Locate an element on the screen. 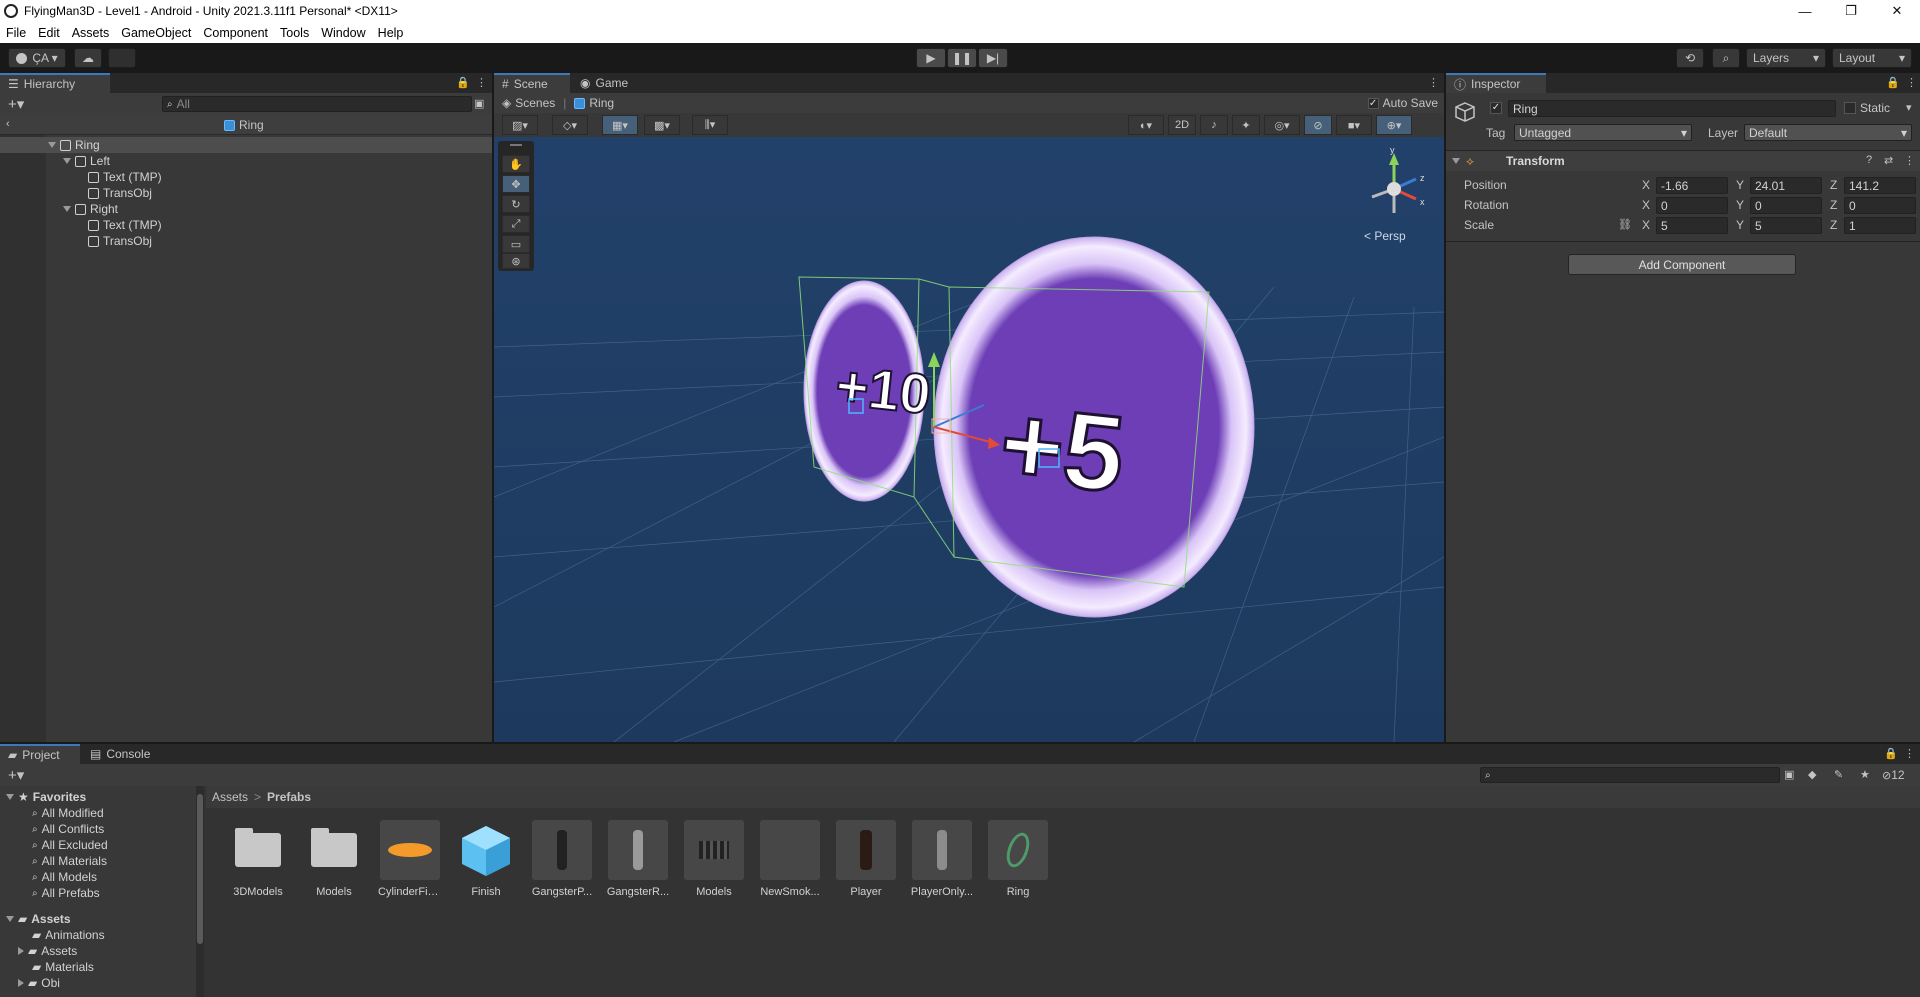 The image size is (1920, 997). collab-button is located at coordinates (122, 58).